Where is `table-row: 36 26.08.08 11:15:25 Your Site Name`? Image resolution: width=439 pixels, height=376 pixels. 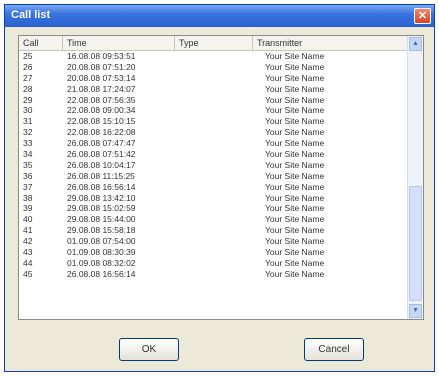 table-row: 36 26.08.08 11:15:25 Your Site Name is located at coordinates (213, 176).